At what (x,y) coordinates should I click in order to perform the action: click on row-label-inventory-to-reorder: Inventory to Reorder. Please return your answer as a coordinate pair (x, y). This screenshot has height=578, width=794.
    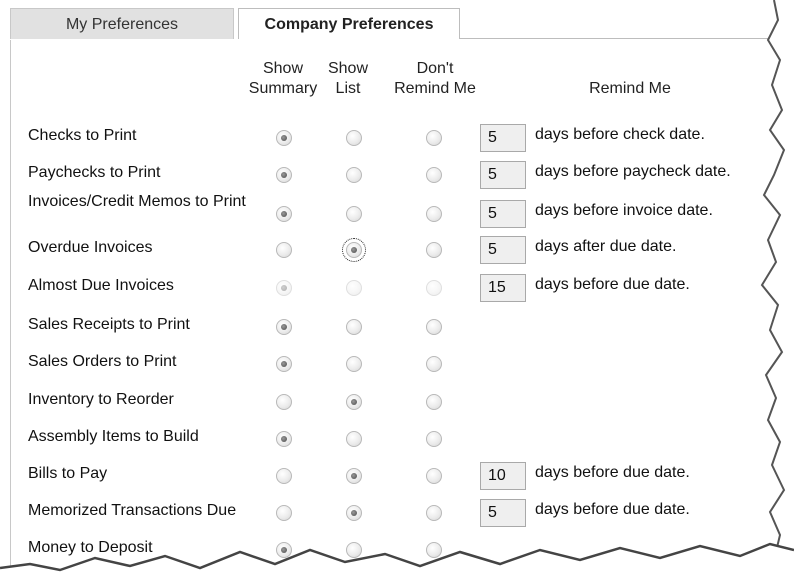
    Looking at the image, I should click on (101, 399).